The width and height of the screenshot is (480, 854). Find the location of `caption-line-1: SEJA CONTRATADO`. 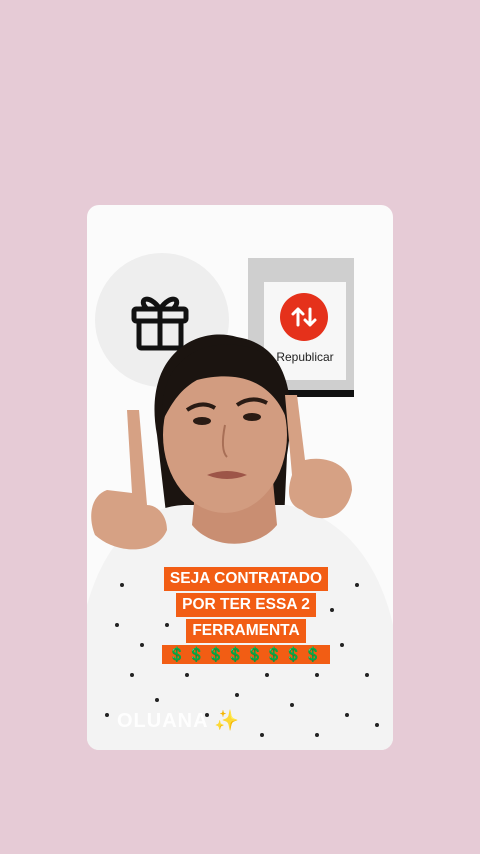

caption-line-1: SEJA CONTRATADO is located at coordinates (246, 579).